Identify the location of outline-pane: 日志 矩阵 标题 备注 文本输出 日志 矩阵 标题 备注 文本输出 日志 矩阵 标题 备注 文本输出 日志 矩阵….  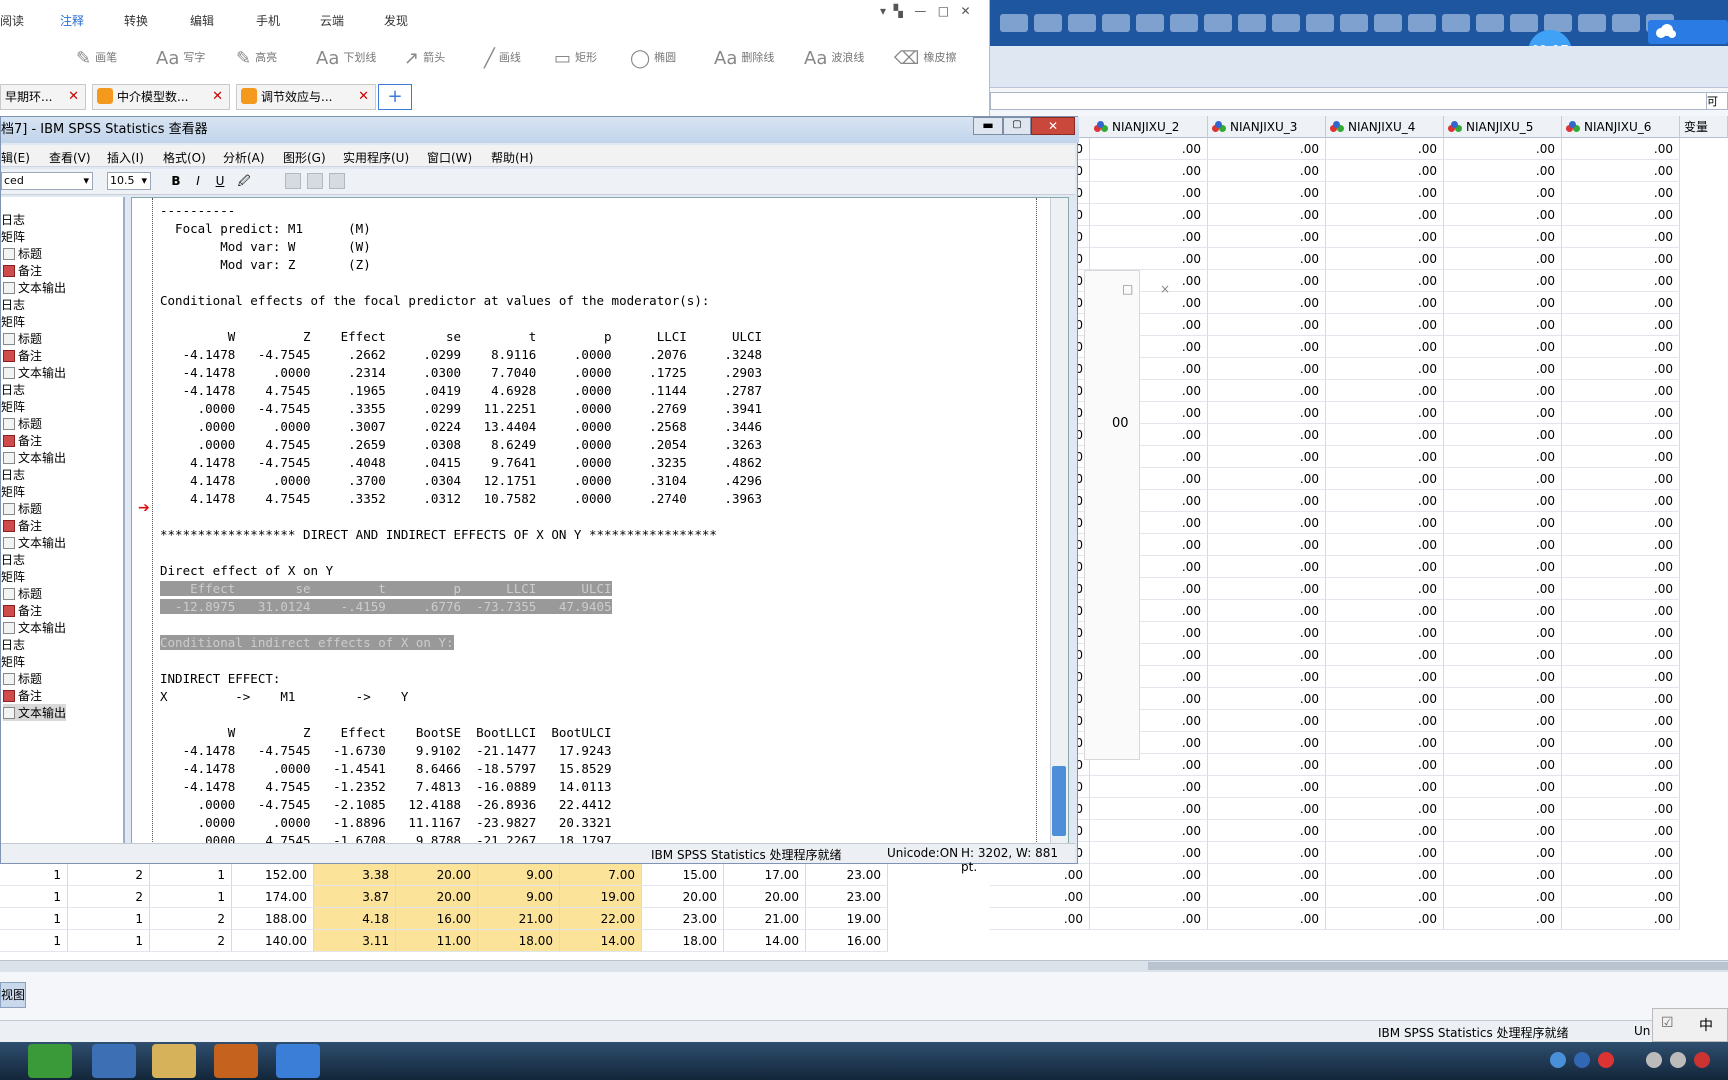
(63, 525).